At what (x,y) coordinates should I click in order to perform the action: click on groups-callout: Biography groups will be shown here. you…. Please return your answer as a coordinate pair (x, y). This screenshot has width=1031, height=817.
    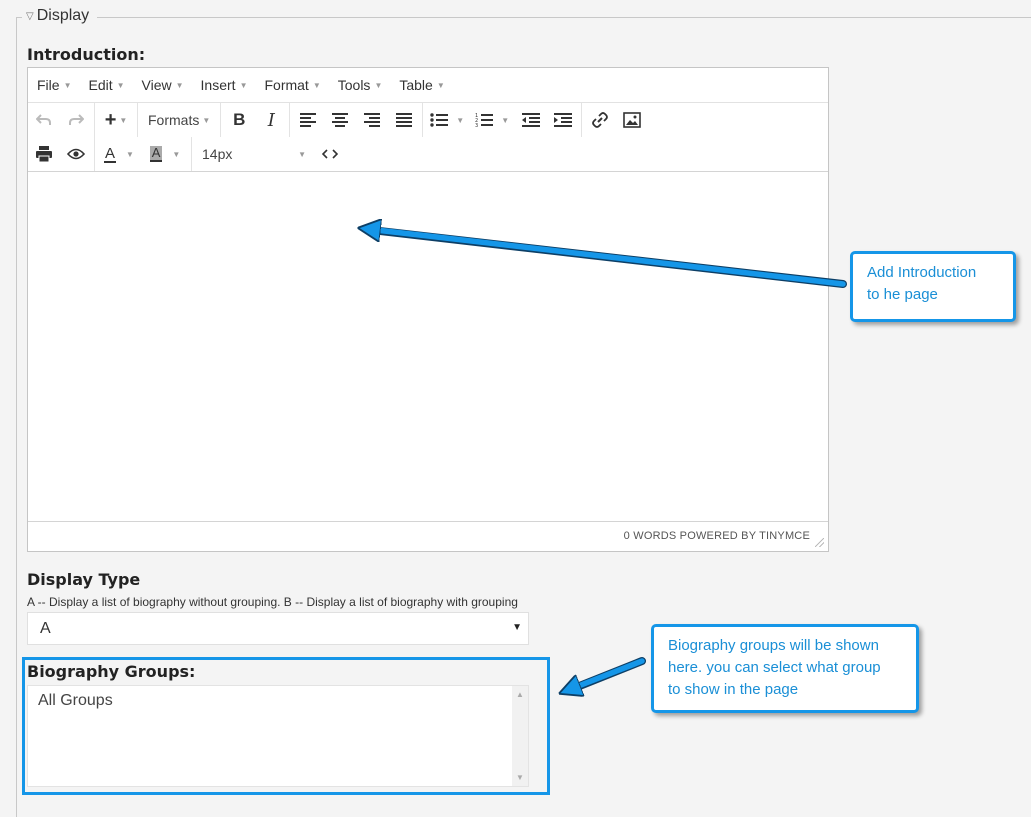
    Looking at the image, I should click on (785, 668).